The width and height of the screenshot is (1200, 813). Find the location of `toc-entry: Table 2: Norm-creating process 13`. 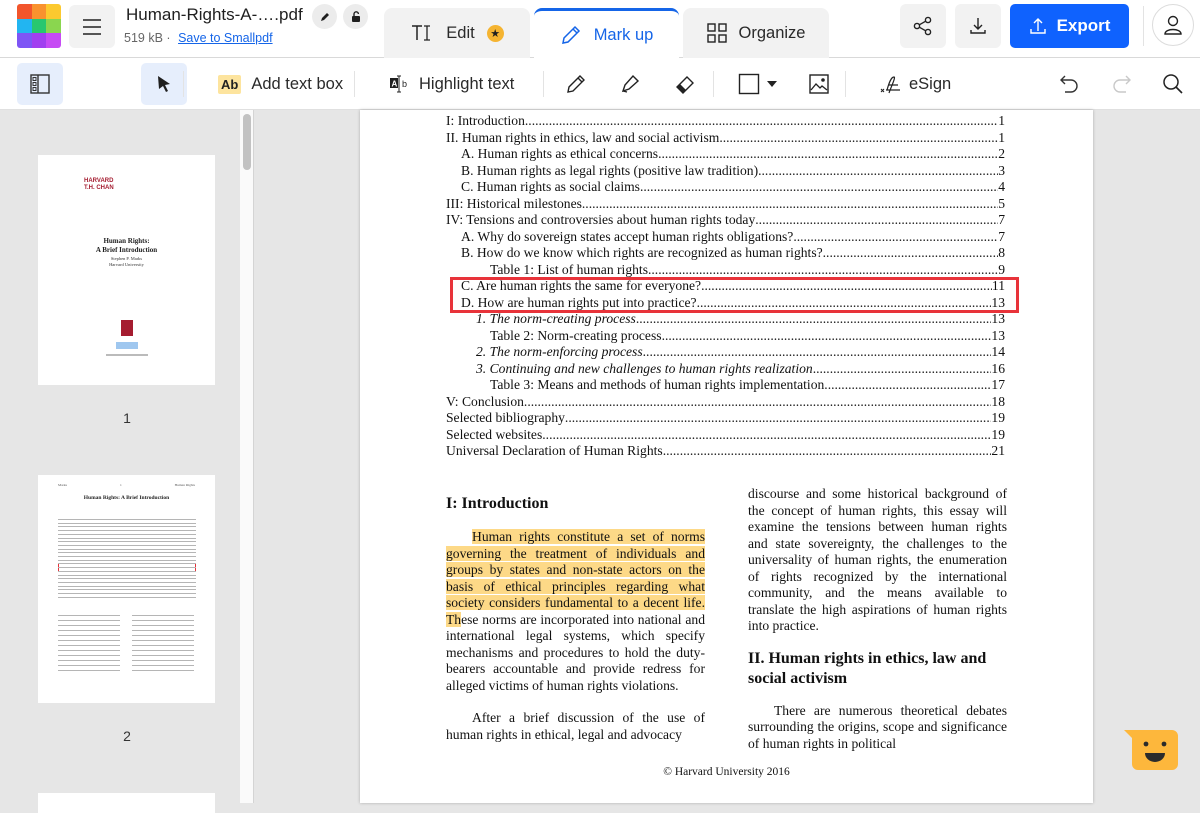

toc-entry: Table 2: Norm-creating process 13 is located at coordinates (725, 336).